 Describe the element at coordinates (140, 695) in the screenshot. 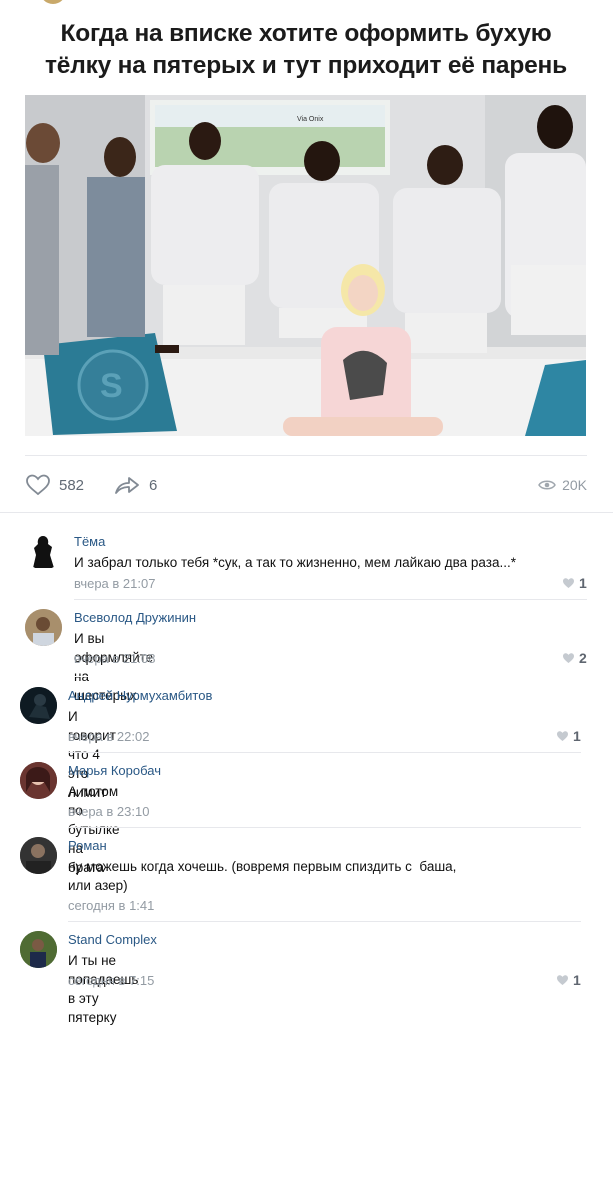

I see `comment-author: Андрей Нурмухамбитов` at that location.